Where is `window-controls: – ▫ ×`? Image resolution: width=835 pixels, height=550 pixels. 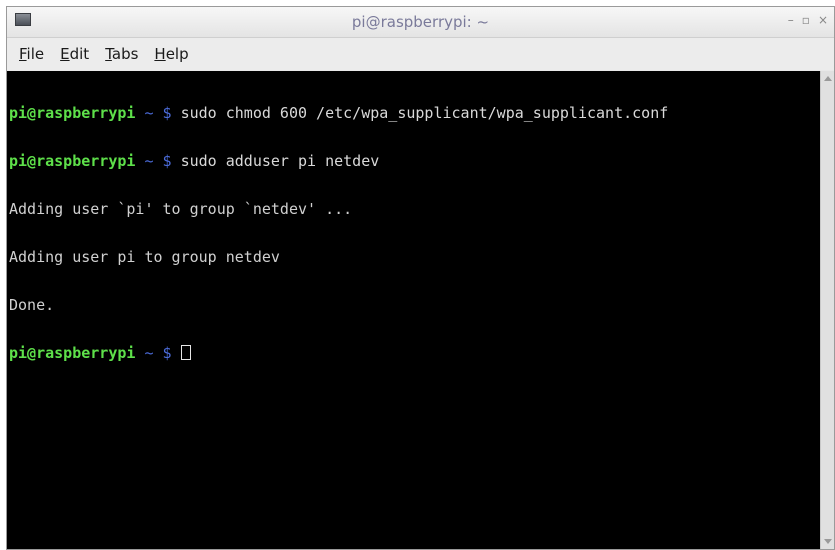 window-controls: – ▫ × is located at coordinates (808, 20).